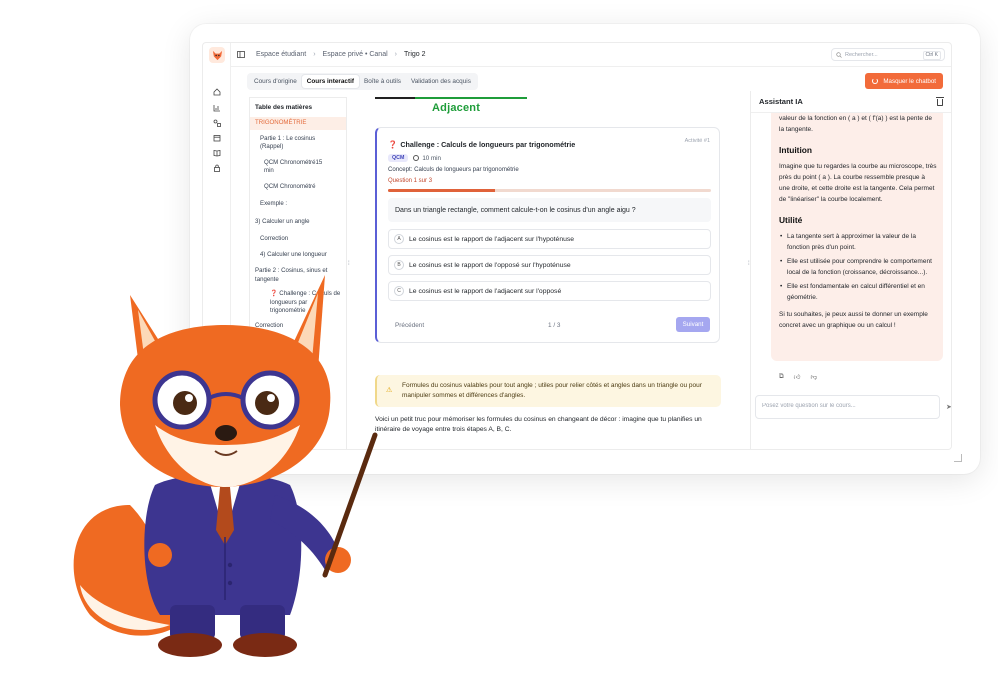 The width and height of the screenshot is (998, 675). I want to click on next-button: Suivant, so click(693, 324).